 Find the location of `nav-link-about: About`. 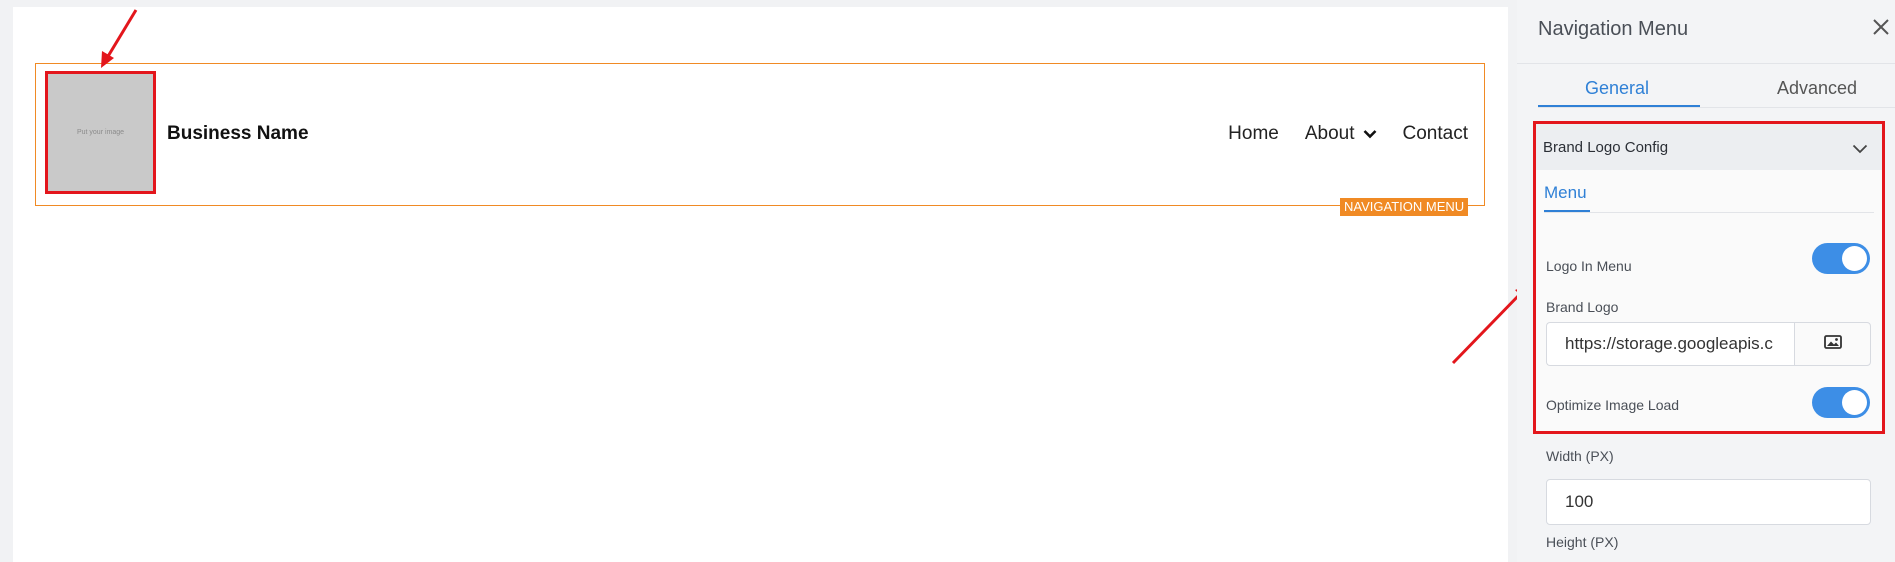

nav-link-about: About is located at coordinates (1341, 134).